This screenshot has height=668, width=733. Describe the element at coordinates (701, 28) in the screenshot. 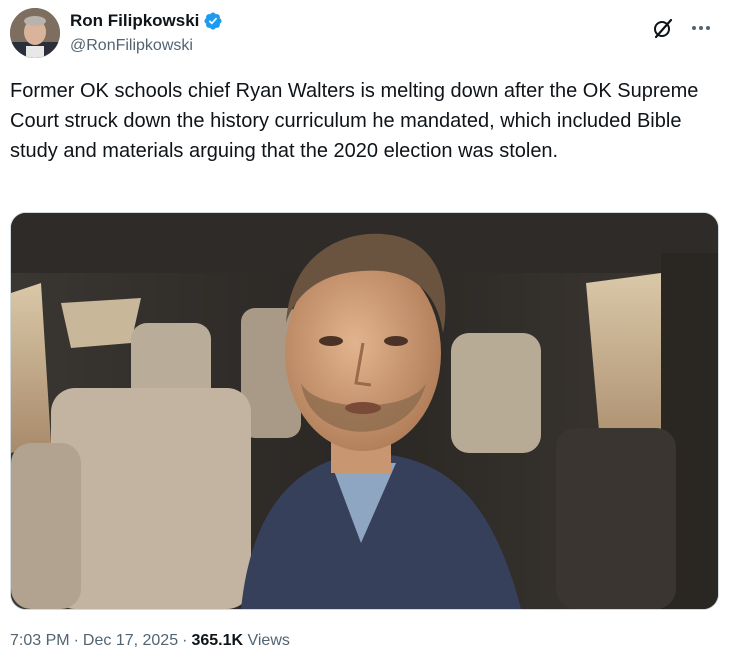

I see `more-icon` at that location.